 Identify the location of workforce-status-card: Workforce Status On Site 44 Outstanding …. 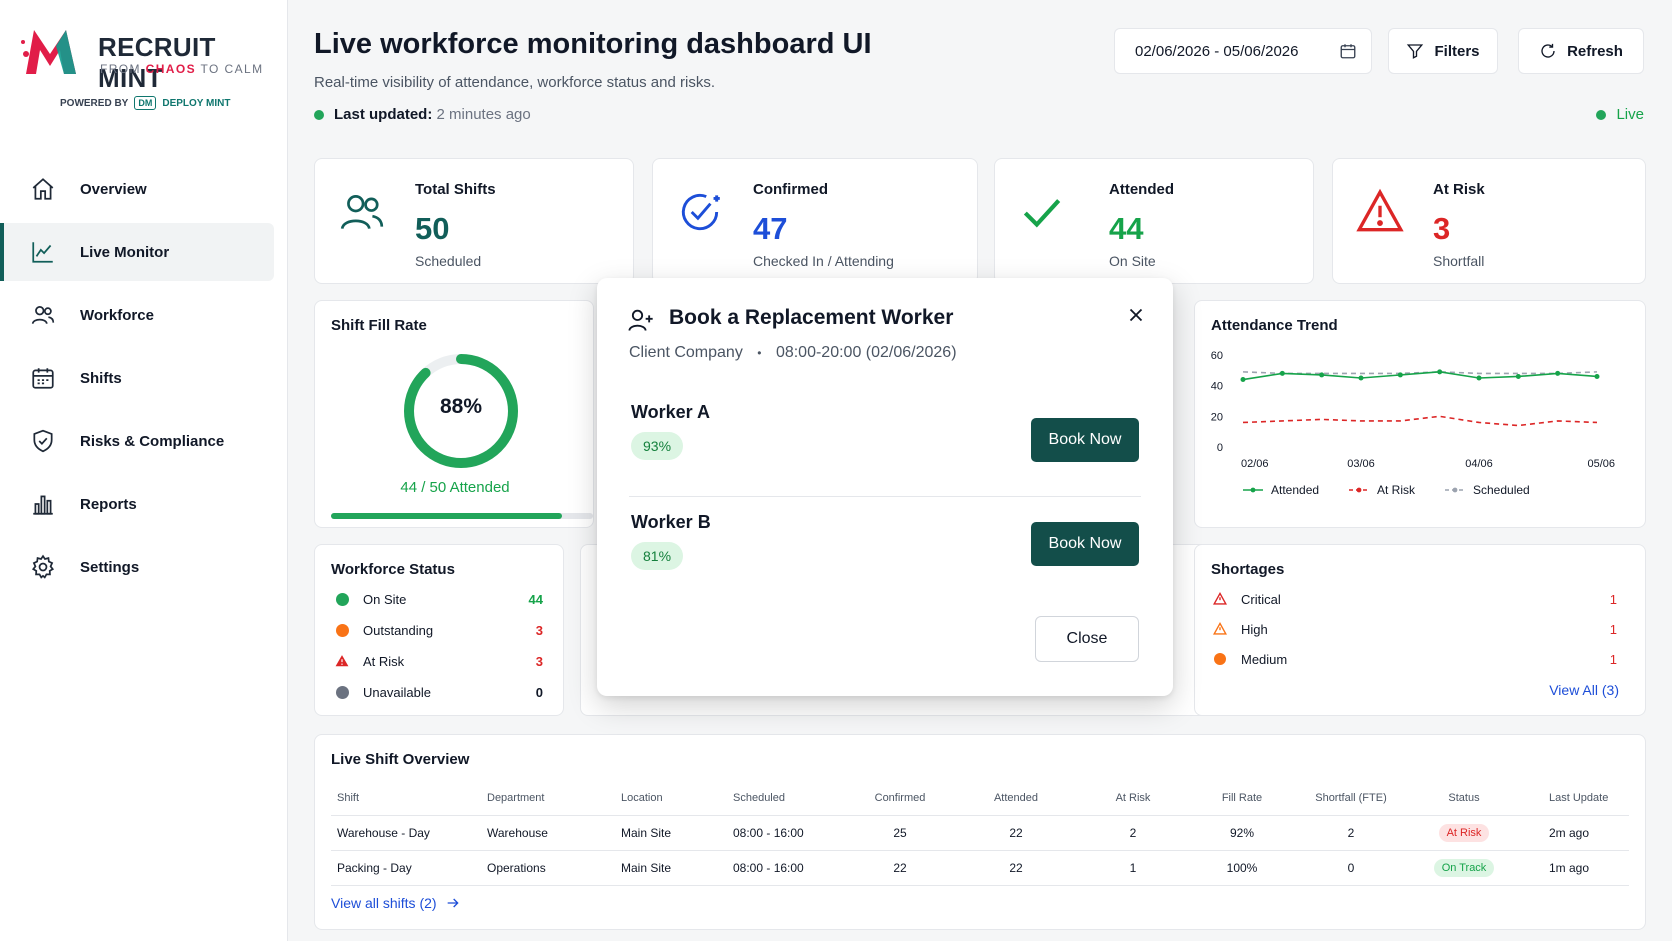
(439, 630).